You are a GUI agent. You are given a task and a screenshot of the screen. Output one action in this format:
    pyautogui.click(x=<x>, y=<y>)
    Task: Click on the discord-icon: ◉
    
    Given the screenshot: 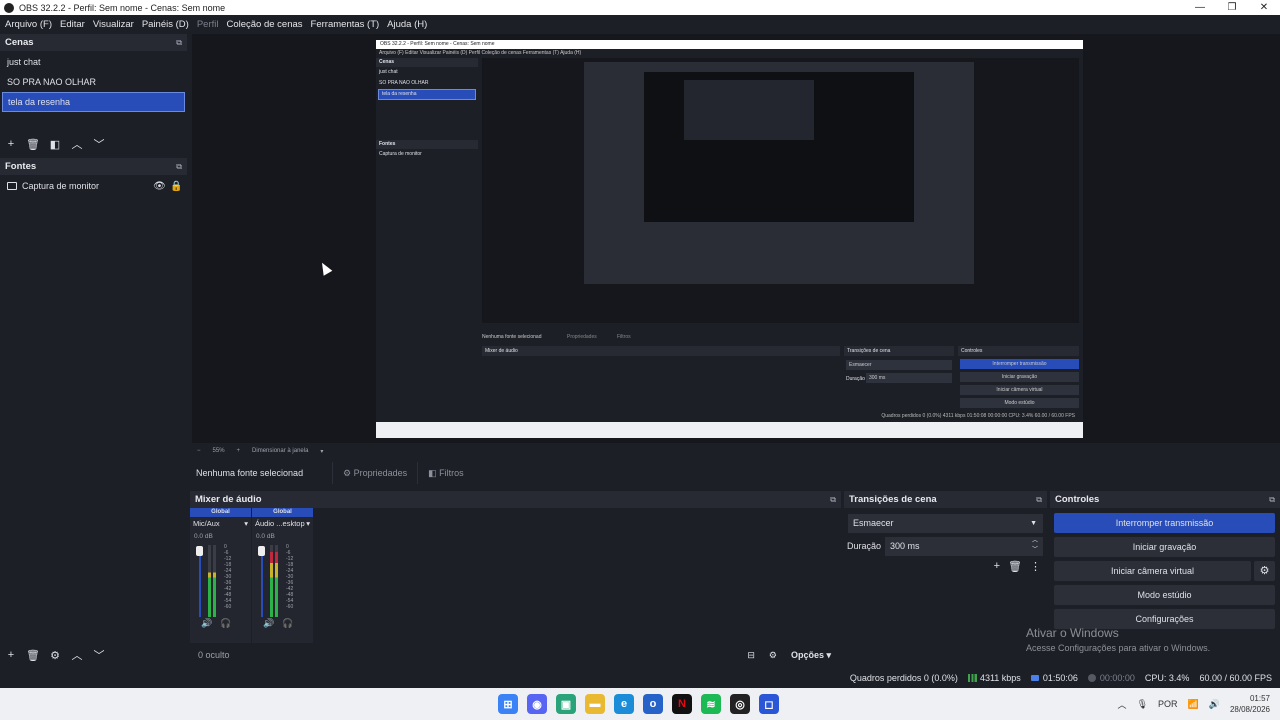 What is the action you would take?
    pyautogui.click(x=537, y=704)
    